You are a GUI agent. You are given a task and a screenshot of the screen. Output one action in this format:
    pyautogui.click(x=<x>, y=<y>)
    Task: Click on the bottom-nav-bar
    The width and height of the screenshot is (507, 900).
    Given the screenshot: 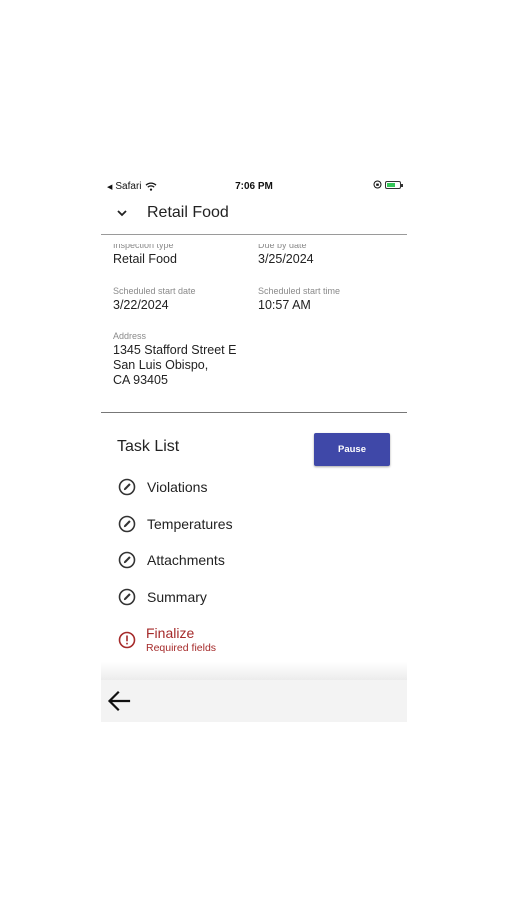 What is the action you would take?
    pyautogui.click(x=254, y=701)
    